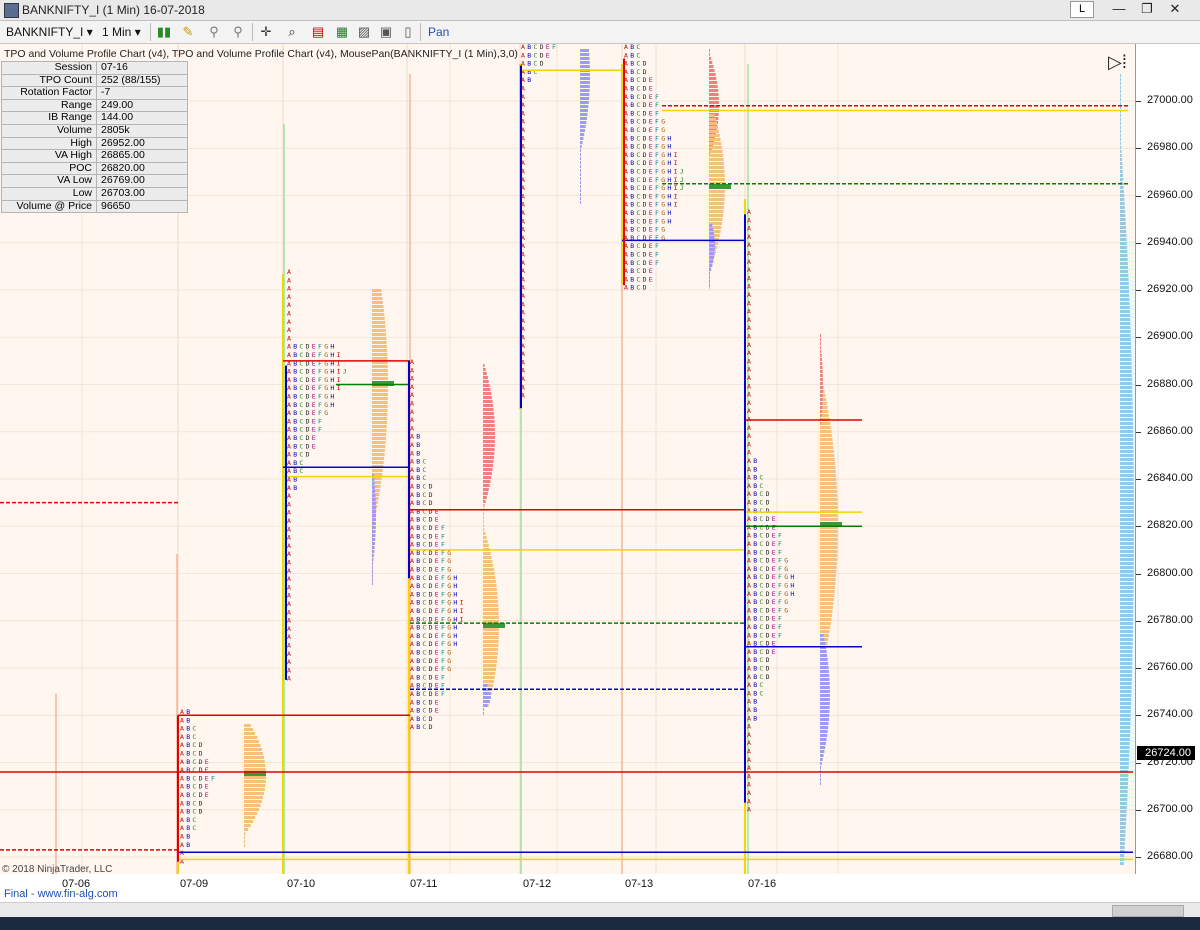 This screenshot has width=1200, height=930. What do you see at coordinates (1138, 668) in the screenshot?
I see `price-tick` at bounding box center [1138, 668].